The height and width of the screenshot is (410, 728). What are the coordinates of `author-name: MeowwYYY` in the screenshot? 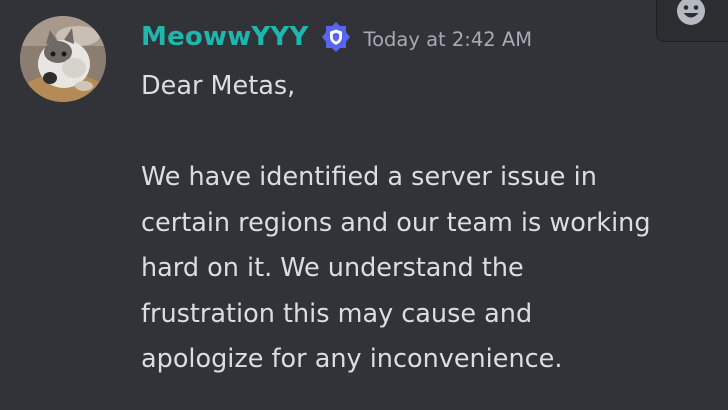 It's located at (225, 37).